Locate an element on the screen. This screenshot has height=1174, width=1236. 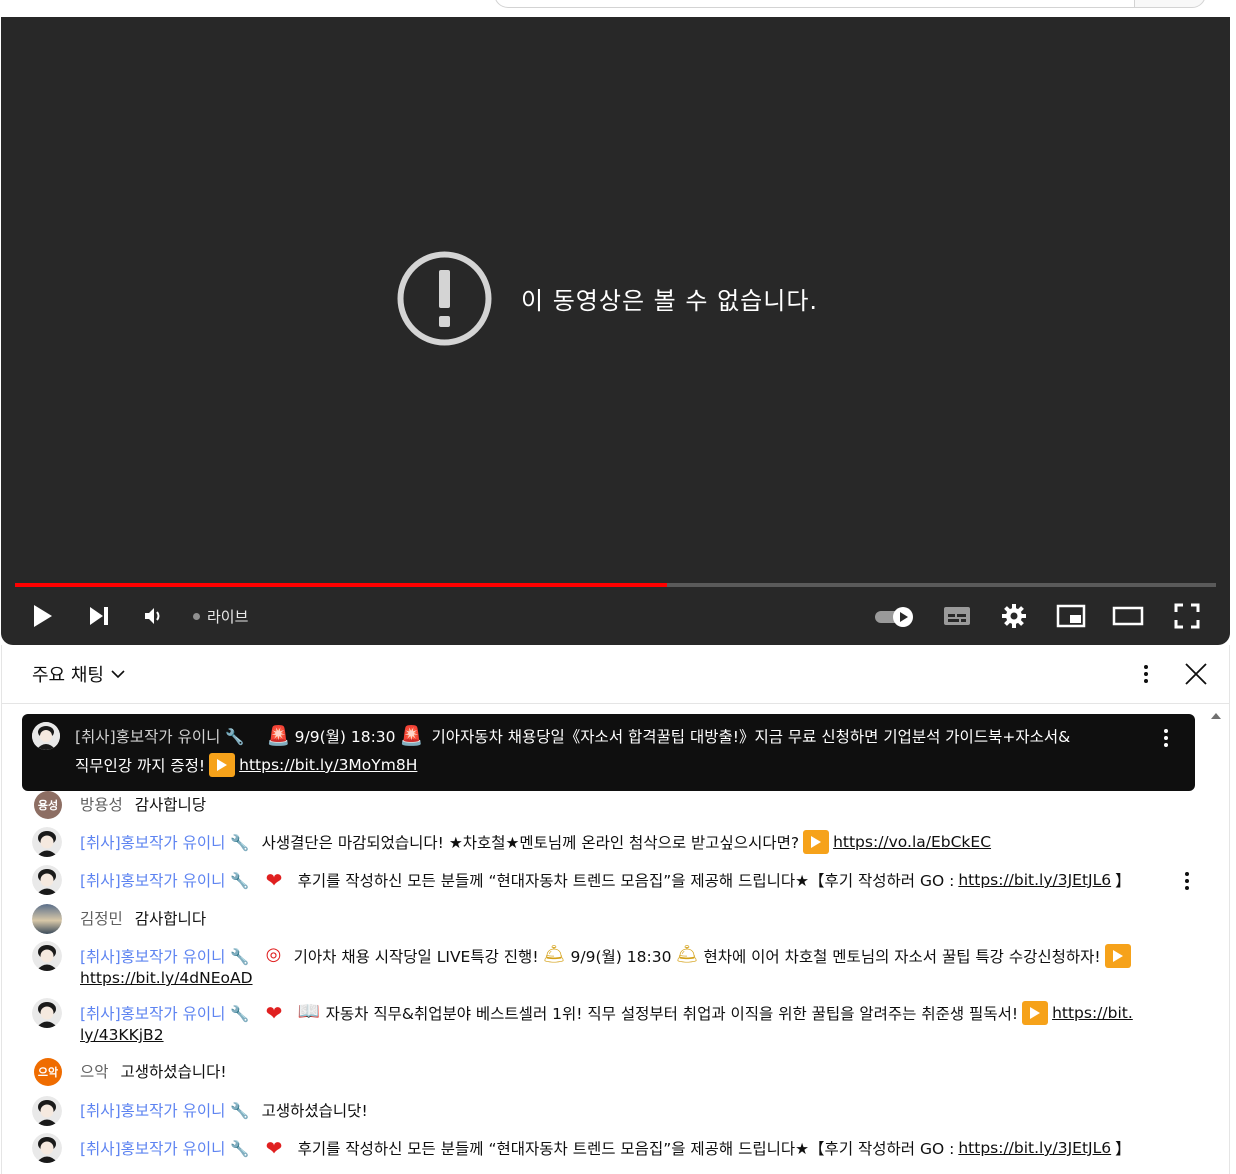
next-icon is located at coordinates (99, 616).